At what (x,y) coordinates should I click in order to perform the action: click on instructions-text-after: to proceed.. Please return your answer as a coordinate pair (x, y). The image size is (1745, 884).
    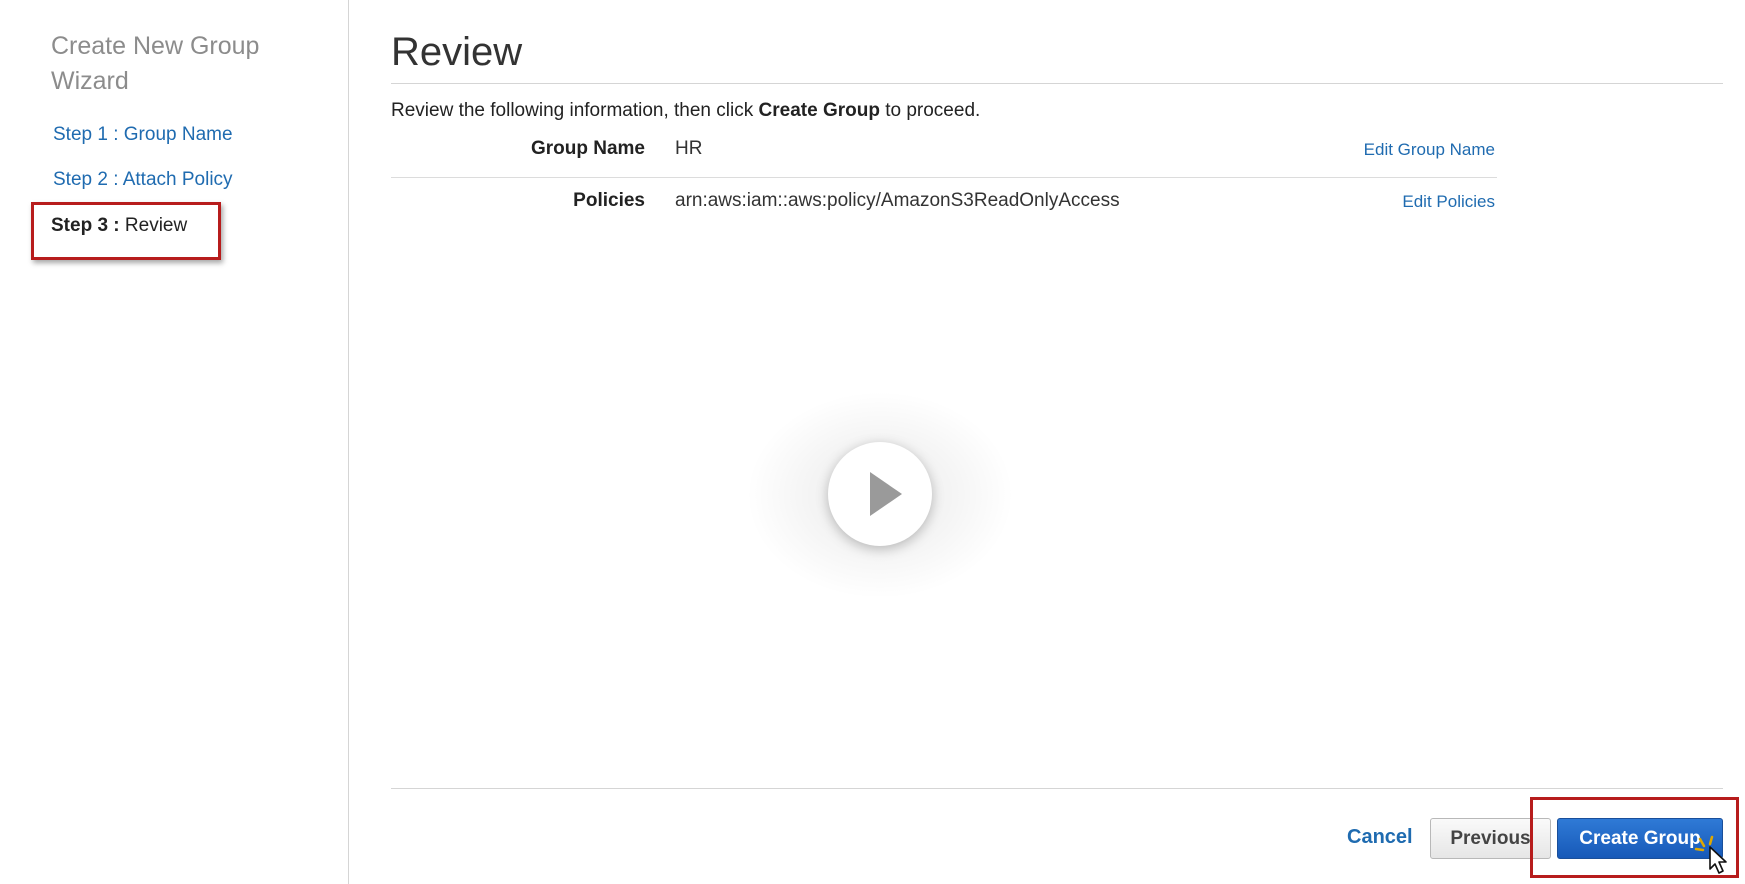
    Looking at the image, I should click on (933, 110).